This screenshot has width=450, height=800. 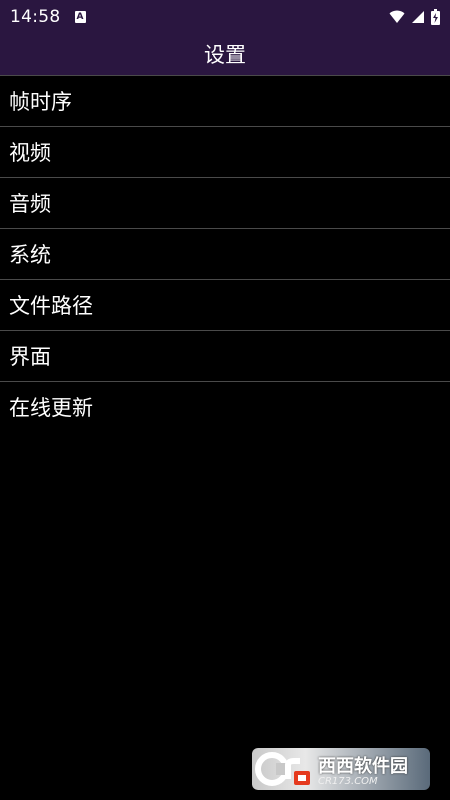 I want to click on app-bar: 设置, so click(x=225, y=54).